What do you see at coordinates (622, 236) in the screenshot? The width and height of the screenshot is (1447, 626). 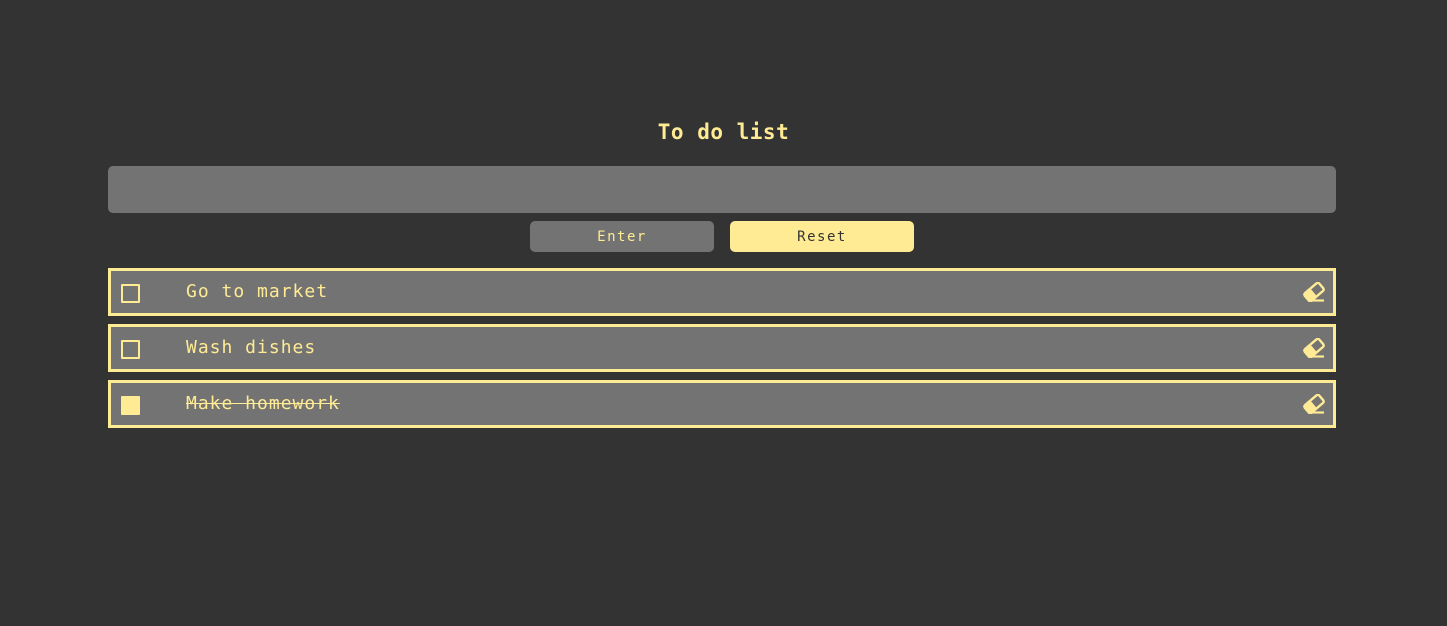 I see `enter-button: Enter` at bounding box center [622, 236].